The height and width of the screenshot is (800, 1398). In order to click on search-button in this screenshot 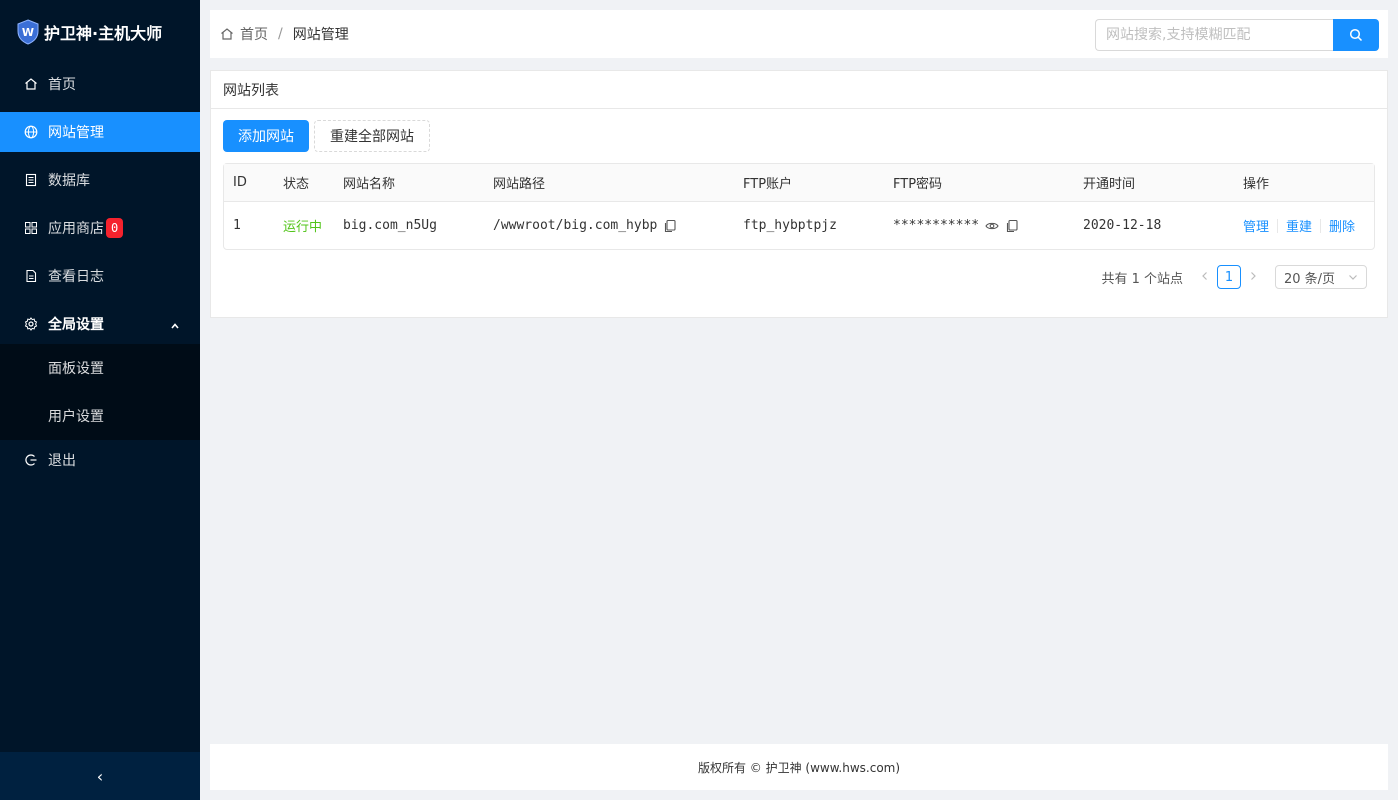, I will do `click(1356, 35)`.